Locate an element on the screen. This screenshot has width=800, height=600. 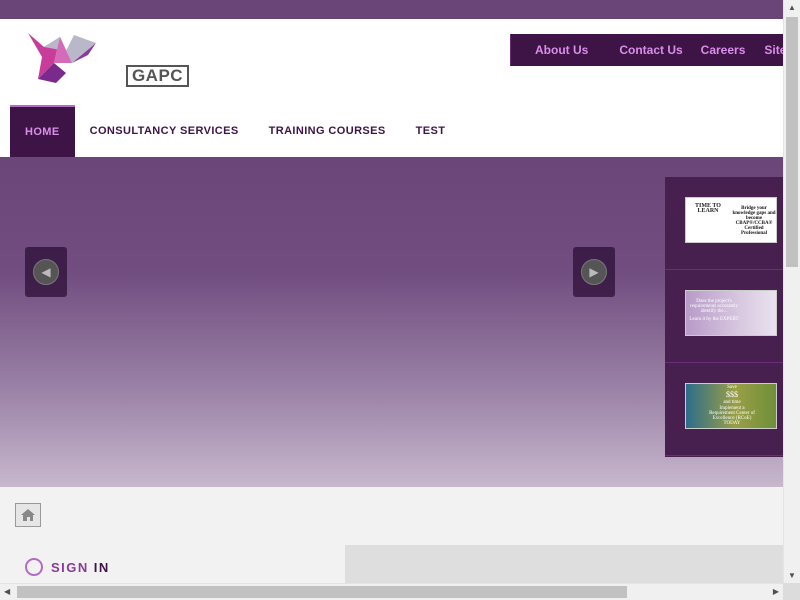
vertical-scroll-thumb is located at coordinates (792, 142).